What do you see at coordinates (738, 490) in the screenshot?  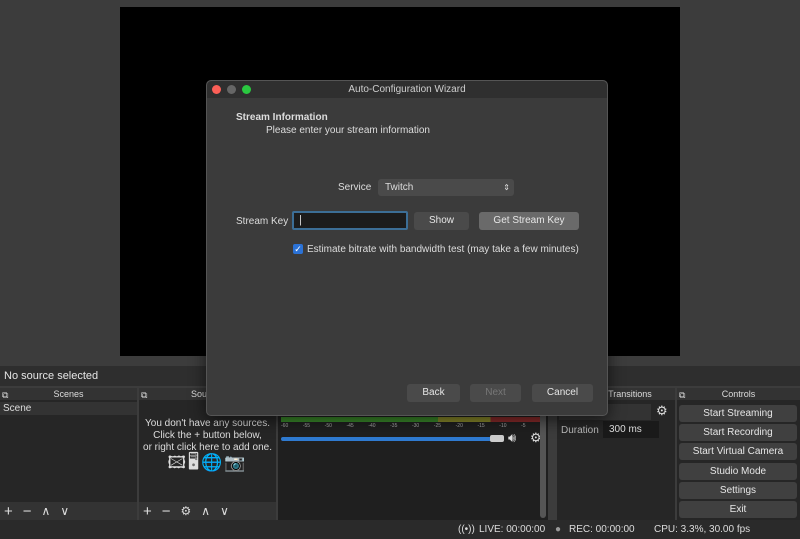 I see `settings-button: Settings` at bounding box center [738, 490].